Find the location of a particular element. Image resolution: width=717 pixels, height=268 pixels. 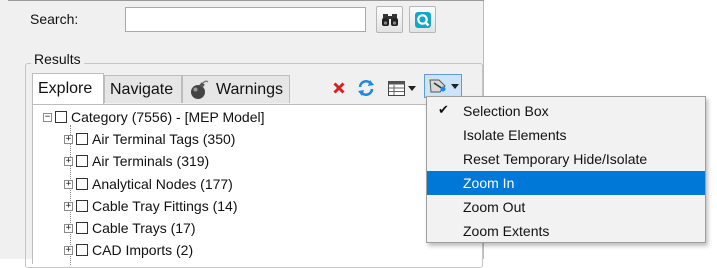

menu-item-reset-temporary-hide-isolate: Reset Temporary Hide/Isolate is located at coordinates (566, 159).